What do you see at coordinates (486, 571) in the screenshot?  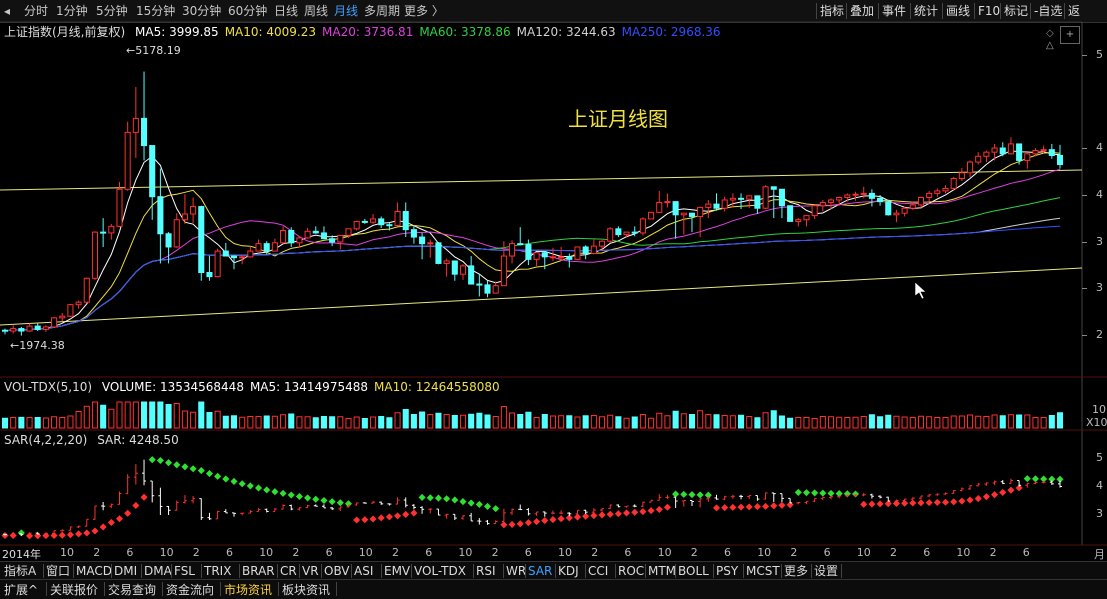 I see `indicator-tab-14: RSI` at bounding box center [486, 571].